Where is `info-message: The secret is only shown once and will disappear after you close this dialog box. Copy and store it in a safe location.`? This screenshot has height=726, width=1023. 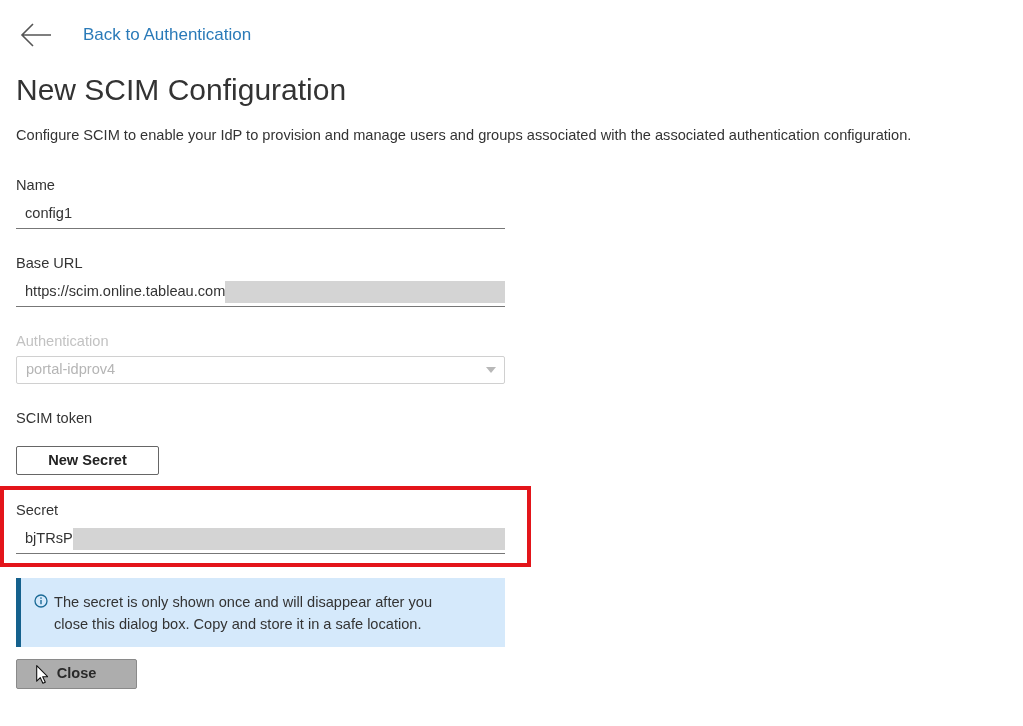
info-message: The secret is only shown once and will disappear after you close this dialog box. Copy and store it in a safe location. is located at coordinates (244, 613).